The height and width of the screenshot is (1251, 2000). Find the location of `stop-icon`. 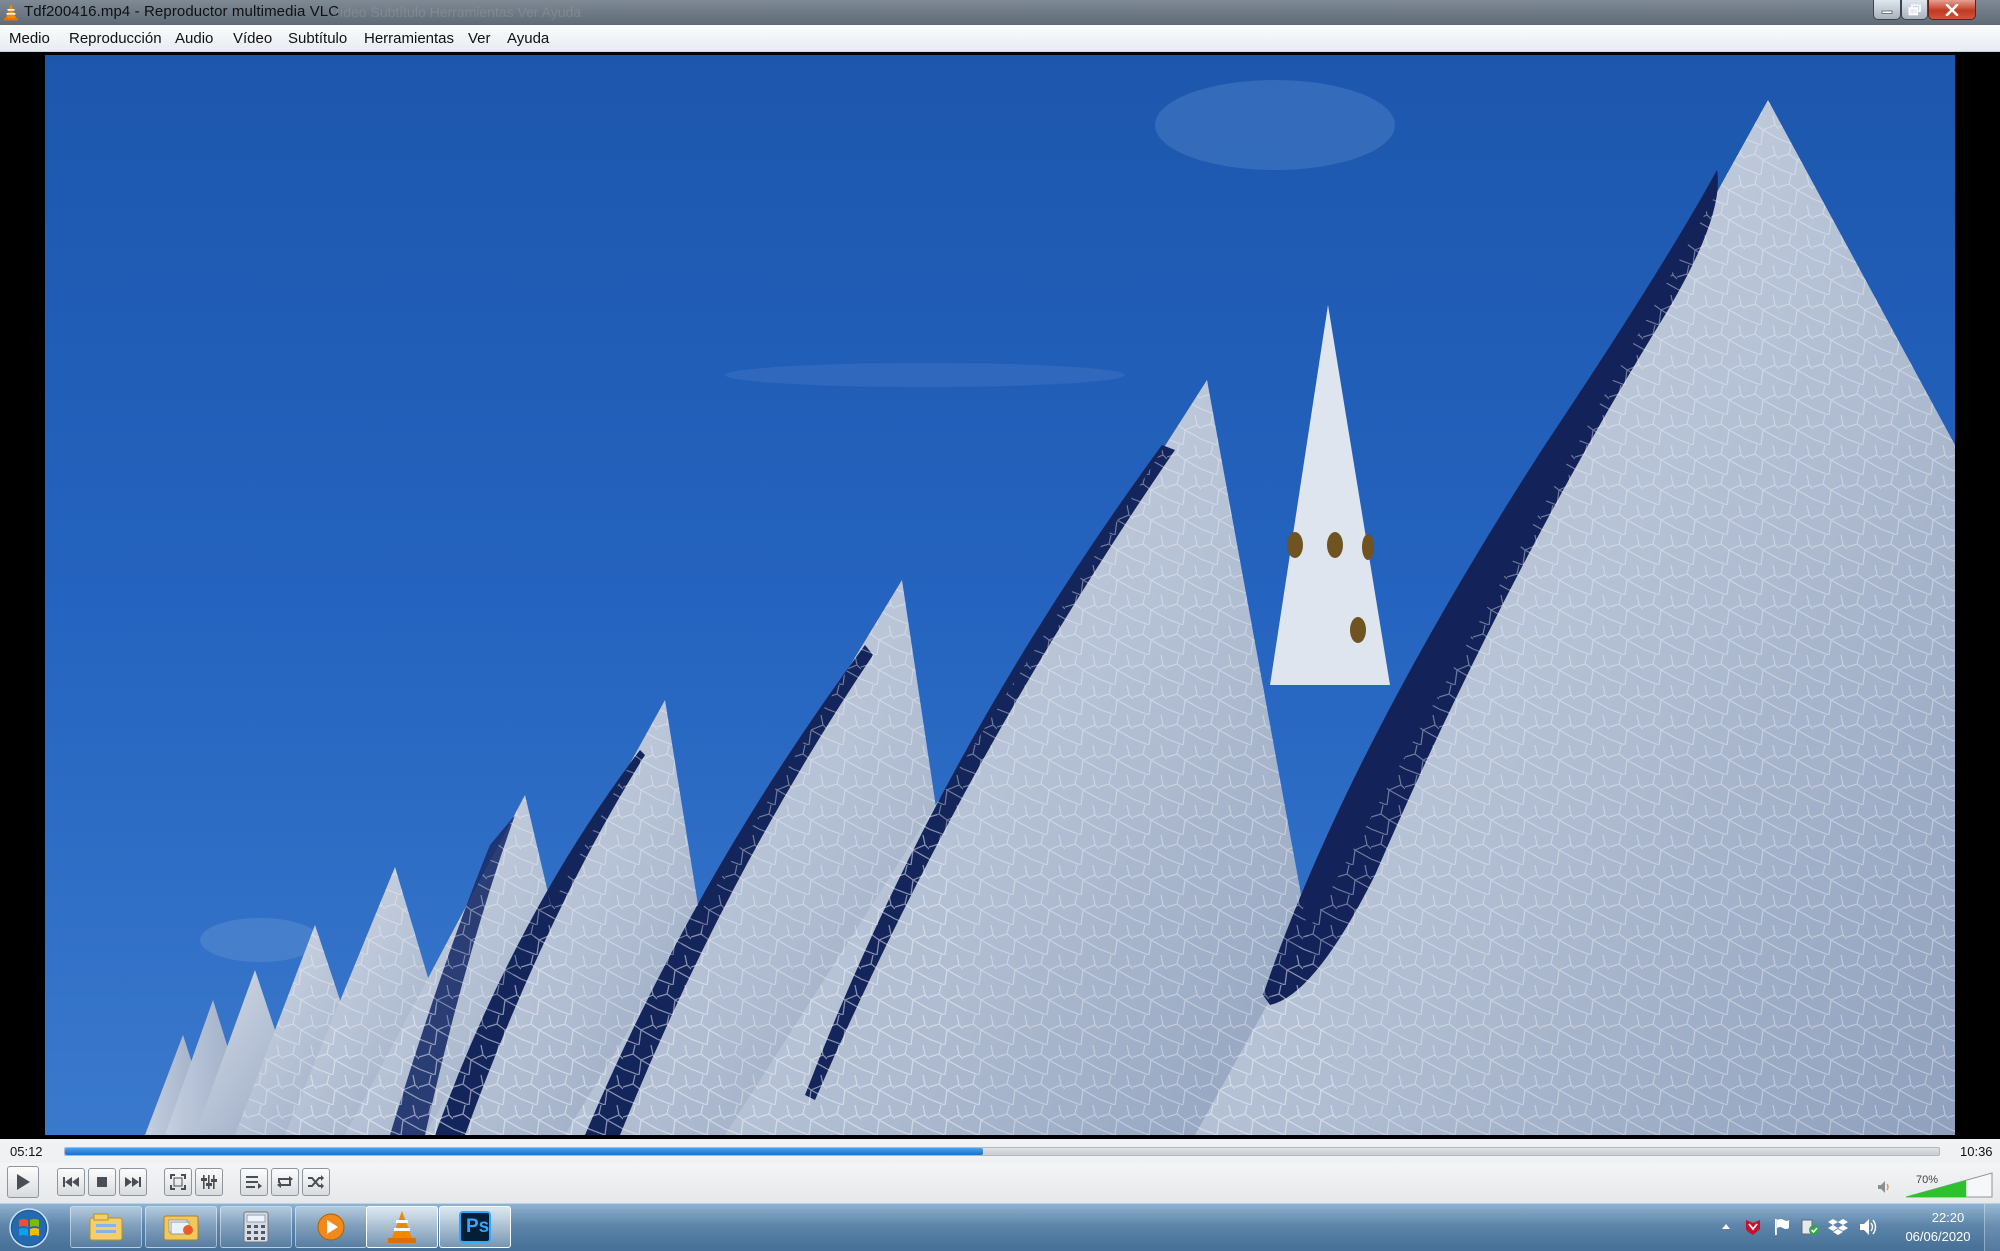

stop-icon is located at coordinates (102, 1182).